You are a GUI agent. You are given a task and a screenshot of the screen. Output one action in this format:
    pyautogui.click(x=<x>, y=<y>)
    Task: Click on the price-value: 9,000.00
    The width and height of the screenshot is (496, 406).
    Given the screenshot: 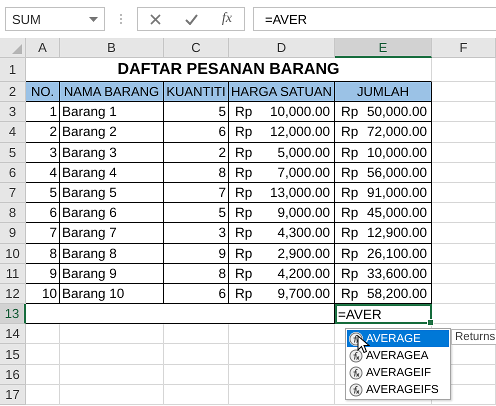 What is the action you would take?
    pyautogui.click(x=303, y=212)
    